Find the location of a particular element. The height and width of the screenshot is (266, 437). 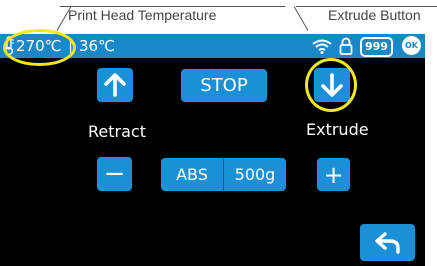

counter-badge: 999 is located at coordinates (376, 47).